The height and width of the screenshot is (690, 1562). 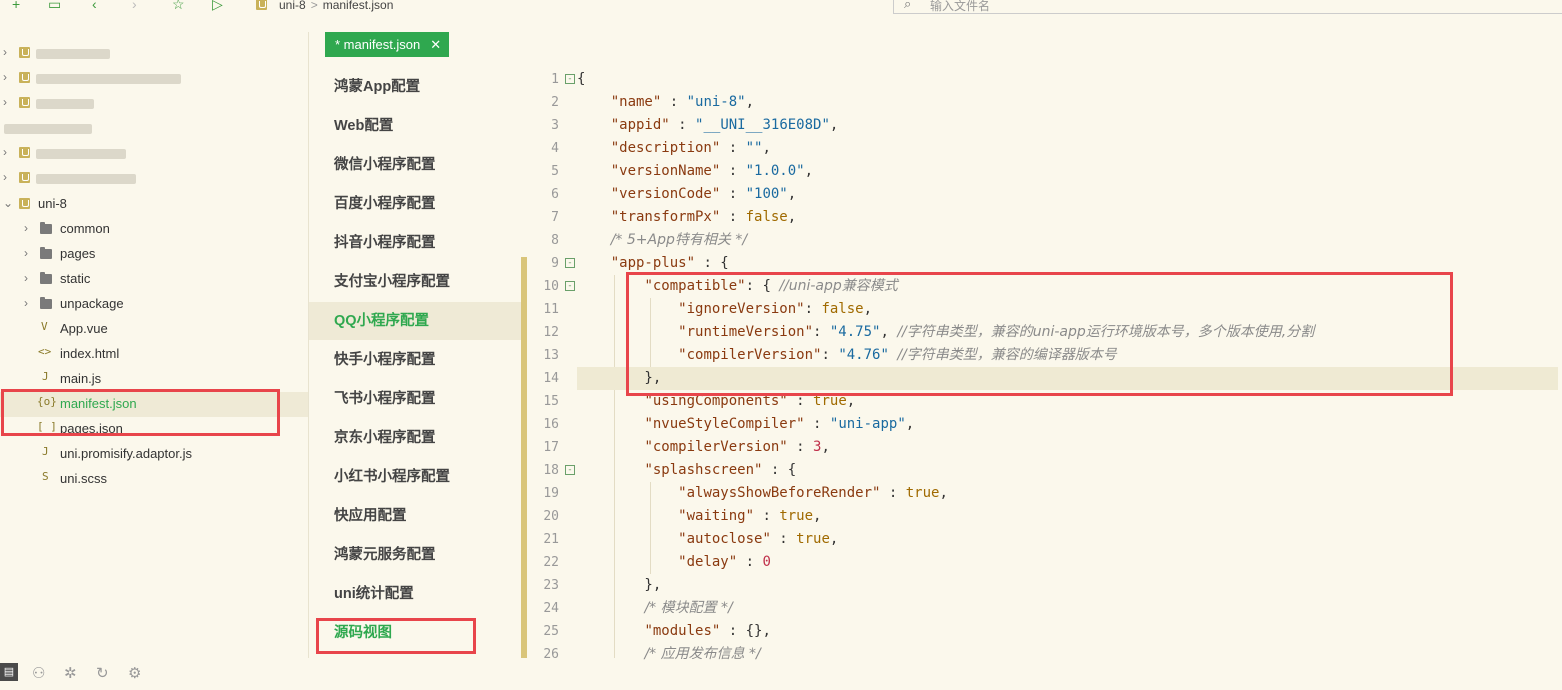 I want to click on folder-pages: › pages, so click(x=154, y=254).